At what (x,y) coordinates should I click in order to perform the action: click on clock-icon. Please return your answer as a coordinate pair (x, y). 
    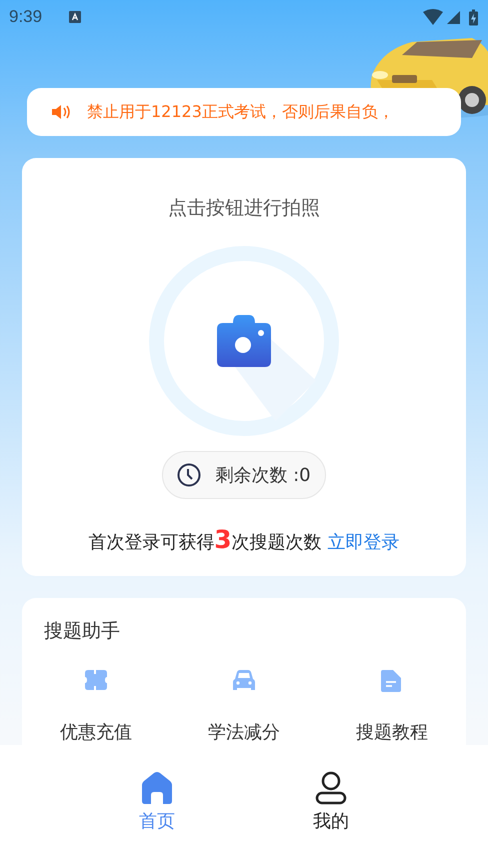
    Looking at the image, I should click on (189, 475).